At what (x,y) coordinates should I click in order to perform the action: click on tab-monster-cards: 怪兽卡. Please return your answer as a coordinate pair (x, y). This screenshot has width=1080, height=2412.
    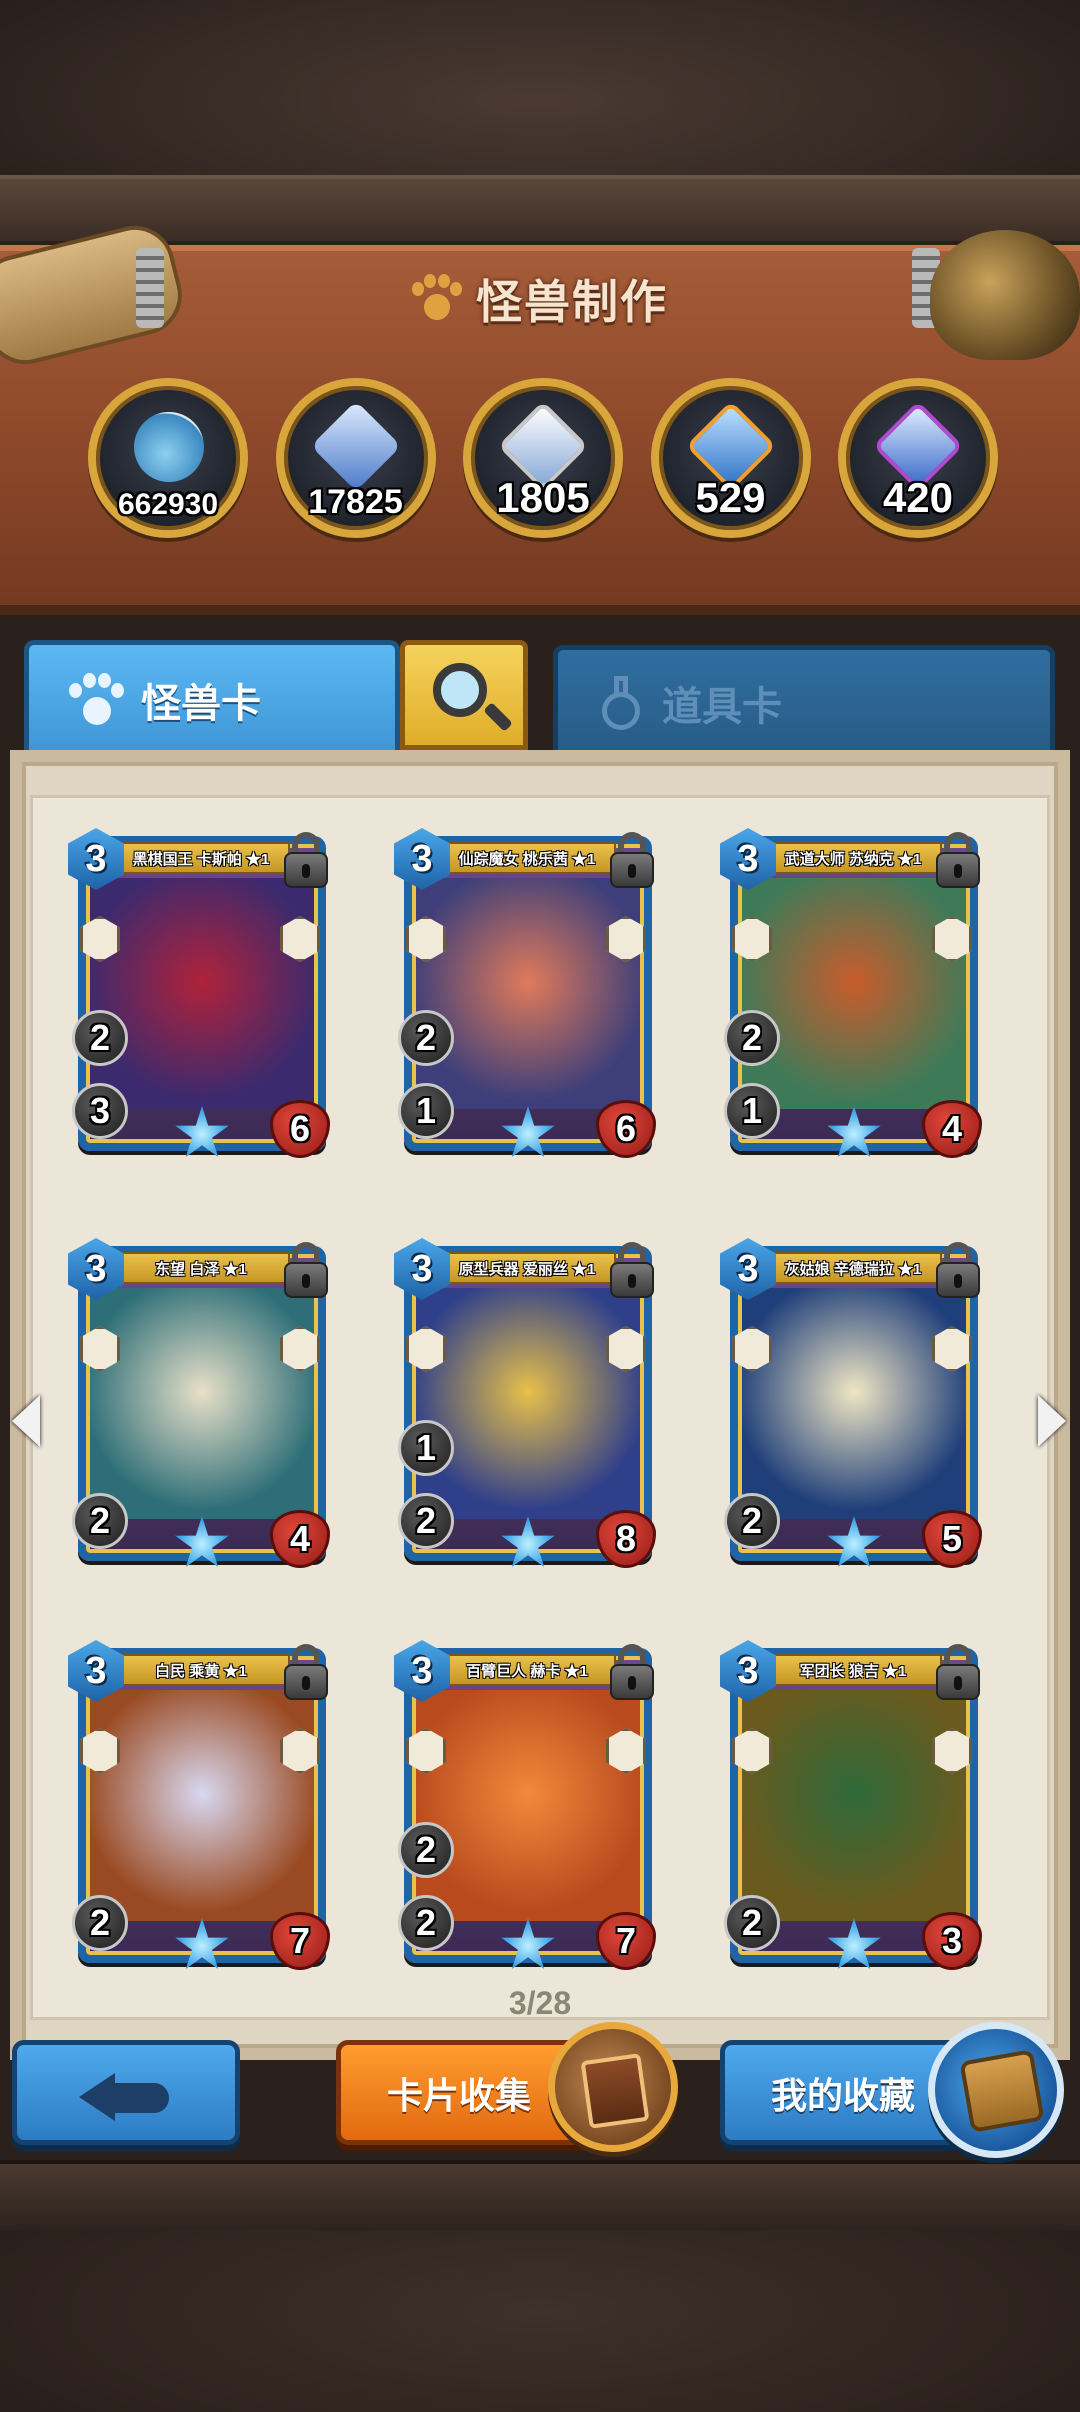
    Looking at the image, I should click on (212, 697).